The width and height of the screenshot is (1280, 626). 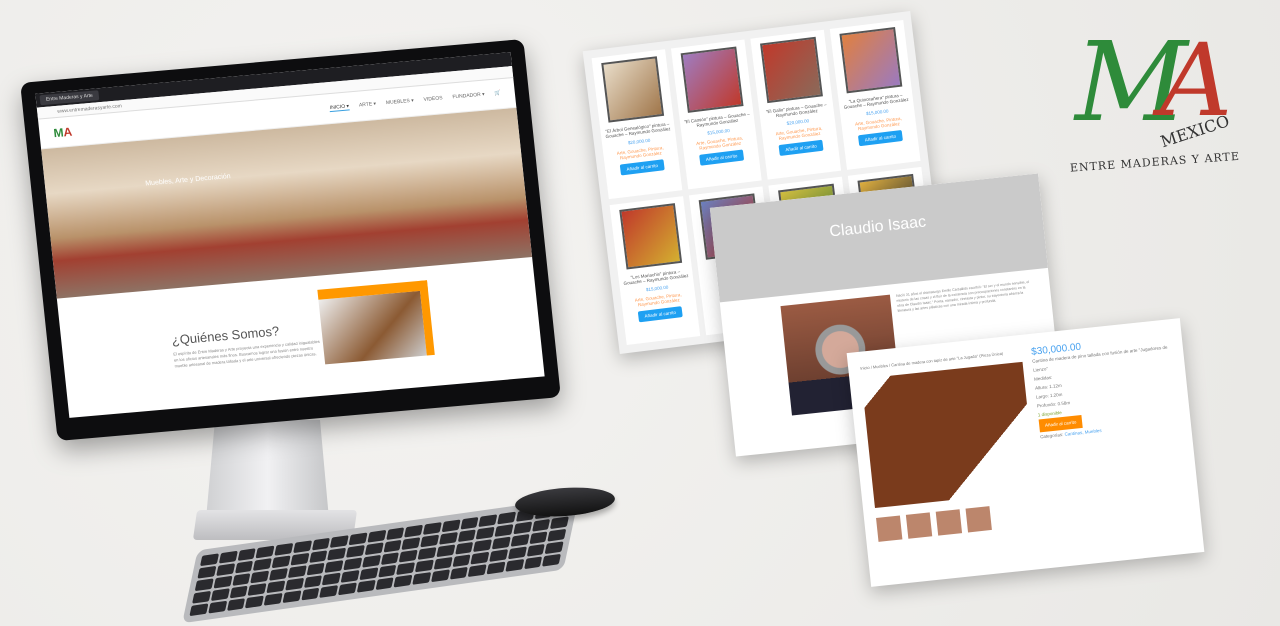 I want to click on thumbnails, so click(x=957, y=521).